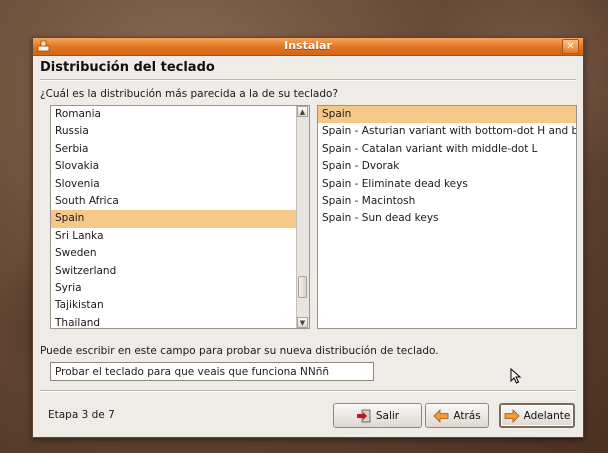  What do you see at coordinates (302, 322) in the screenshot?
I see `scroll-down-button: ▼` at bounding box center [302, 322].